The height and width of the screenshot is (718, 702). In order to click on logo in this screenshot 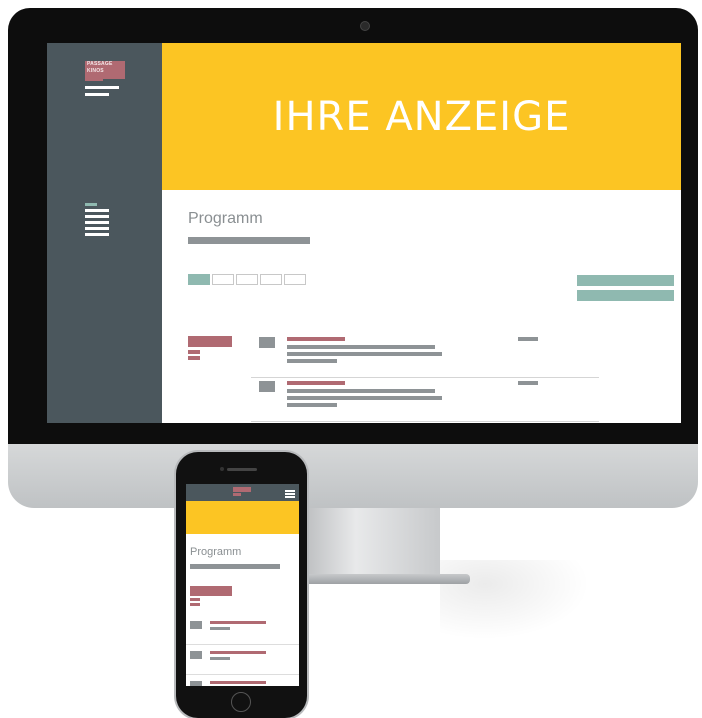, I will do `click(242, 489)`.